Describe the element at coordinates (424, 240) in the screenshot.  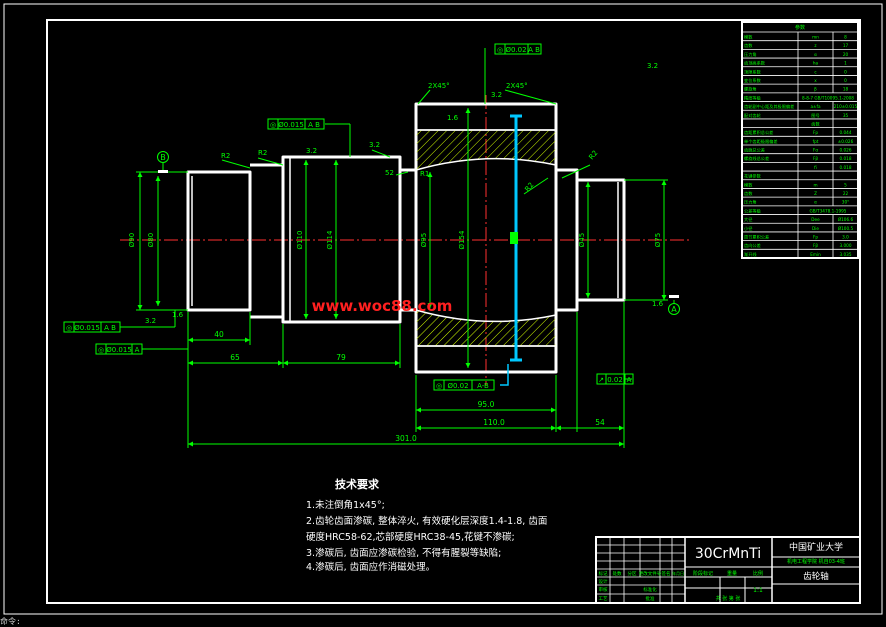
I see `svg-text: Ø95` at that location.